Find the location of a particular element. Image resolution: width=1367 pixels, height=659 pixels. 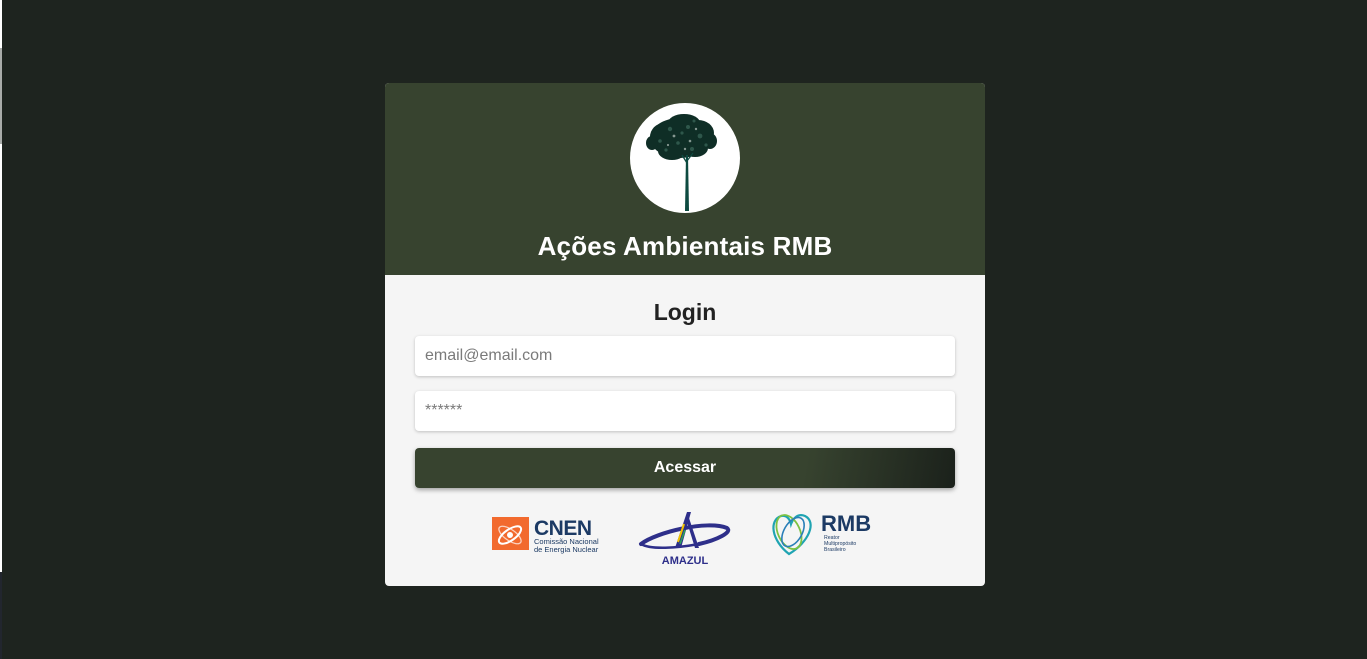

tree-icon is located at coordinates (681, 162).